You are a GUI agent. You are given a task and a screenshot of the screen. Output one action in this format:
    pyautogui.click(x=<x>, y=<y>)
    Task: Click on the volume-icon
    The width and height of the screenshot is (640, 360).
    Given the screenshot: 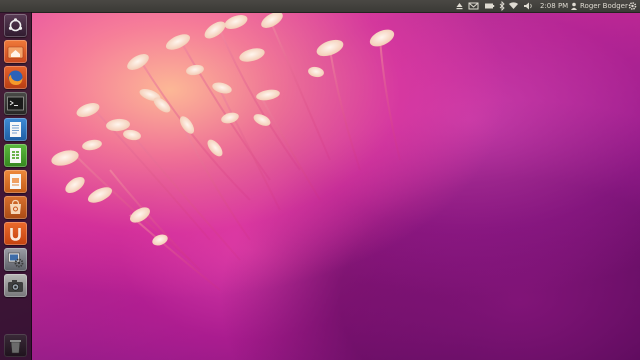 What is the action you would take?
    pyautogui.click(x=528, y=6)
    